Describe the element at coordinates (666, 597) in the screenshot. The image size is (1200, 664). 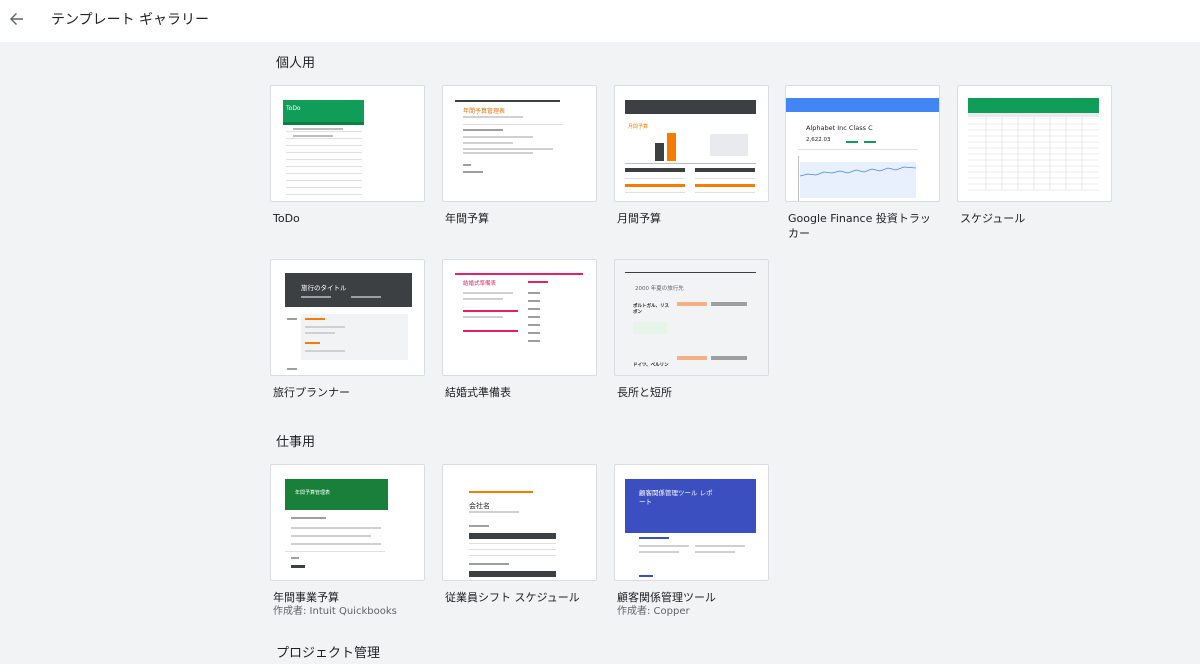
I see `template-name: 顧客関係管理ツール` at that location.